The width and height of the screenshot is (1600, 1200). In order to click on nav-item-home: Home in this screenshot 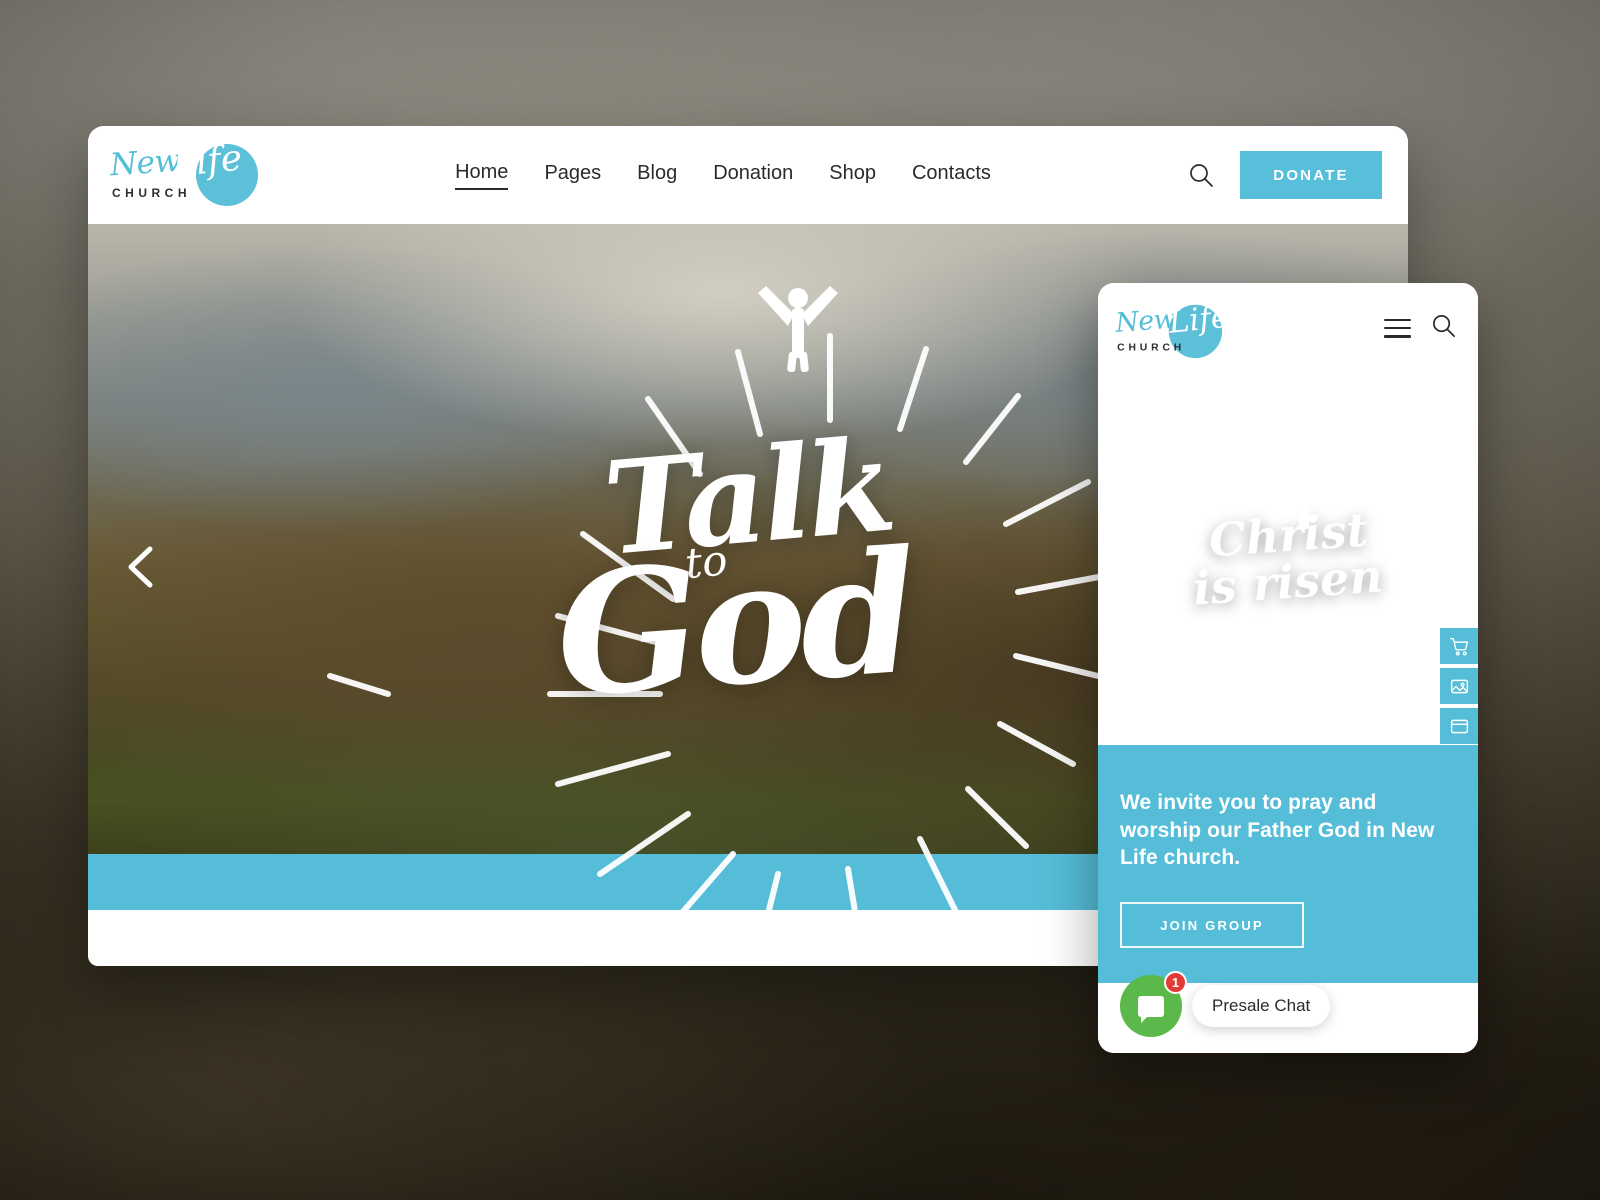, I will do `click(482, 175)`.